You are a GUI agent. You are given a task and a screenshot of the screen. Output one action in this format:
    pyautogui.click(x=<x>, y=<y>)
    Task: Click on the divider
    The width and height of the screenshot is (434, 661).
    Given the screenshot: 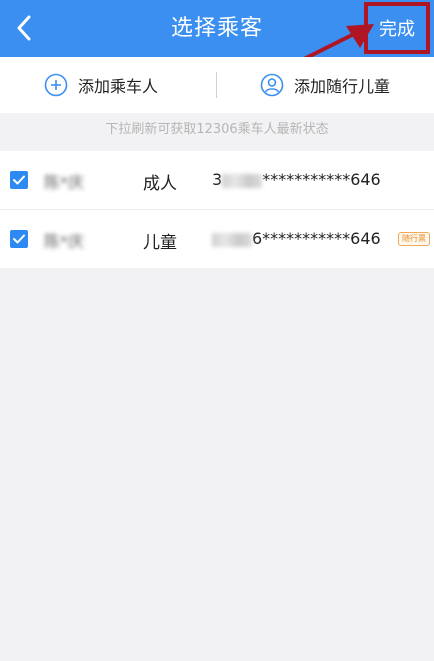 What is the action you would take?
    pyautogui.click(x=216, y=85)
    